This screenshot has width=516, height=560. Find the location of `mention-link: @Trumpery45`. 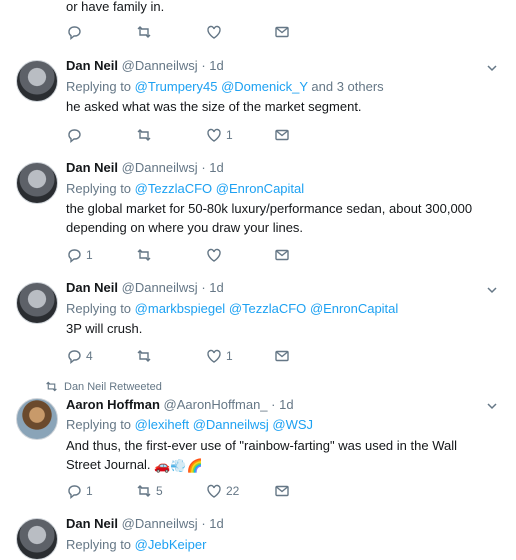

mention-link: @Trumpery45 is located at coordinates (176, 86).